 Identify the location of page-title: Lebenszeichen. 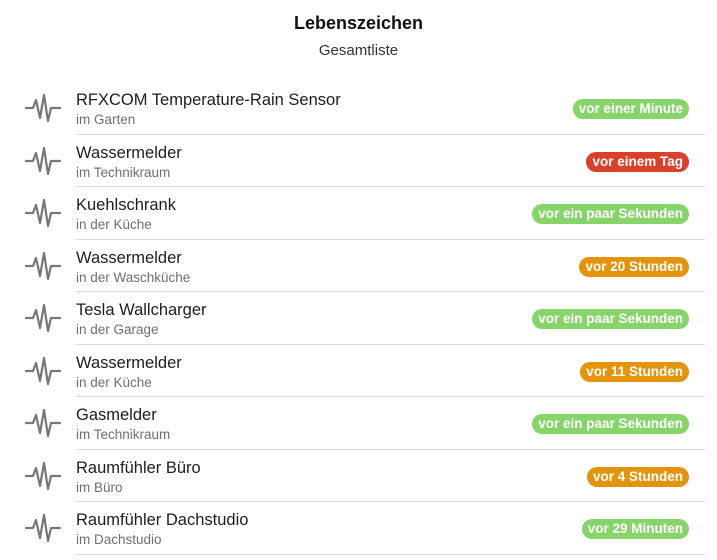
(358, 23).